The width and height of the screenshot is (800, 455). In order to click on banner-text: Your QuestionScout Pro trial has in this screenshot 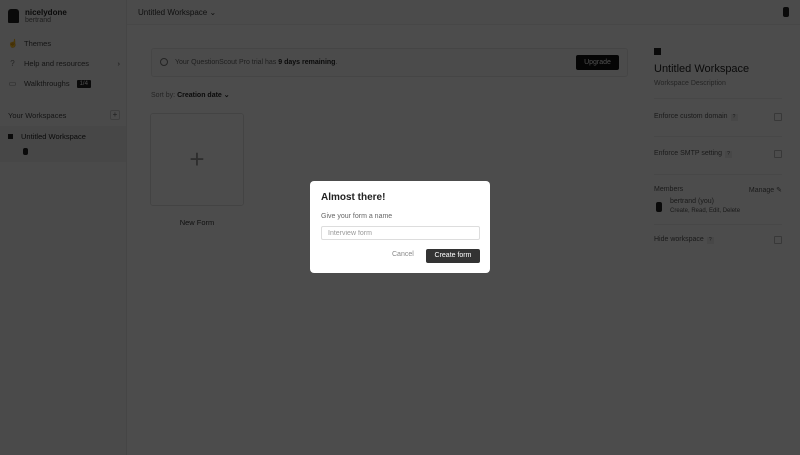, I will do `click(227, 62)`.